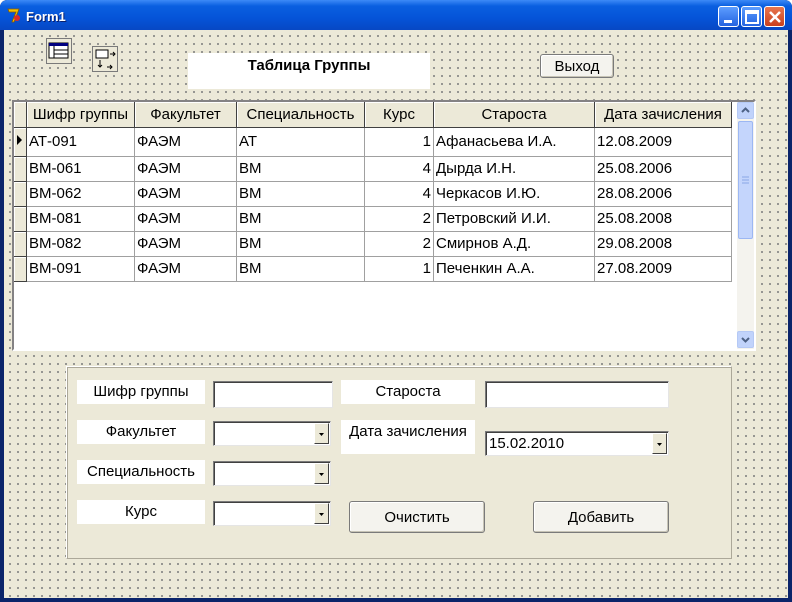 The image size is (792, 602). Describe the element at coordinates (663, 269) in the screenshot. I see `table-cell: 27.08.2009` at that location.